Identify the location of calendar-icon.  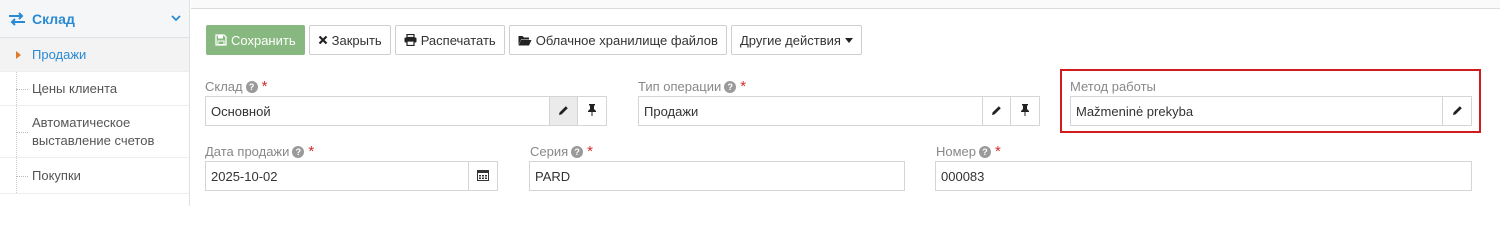
(483, 176).